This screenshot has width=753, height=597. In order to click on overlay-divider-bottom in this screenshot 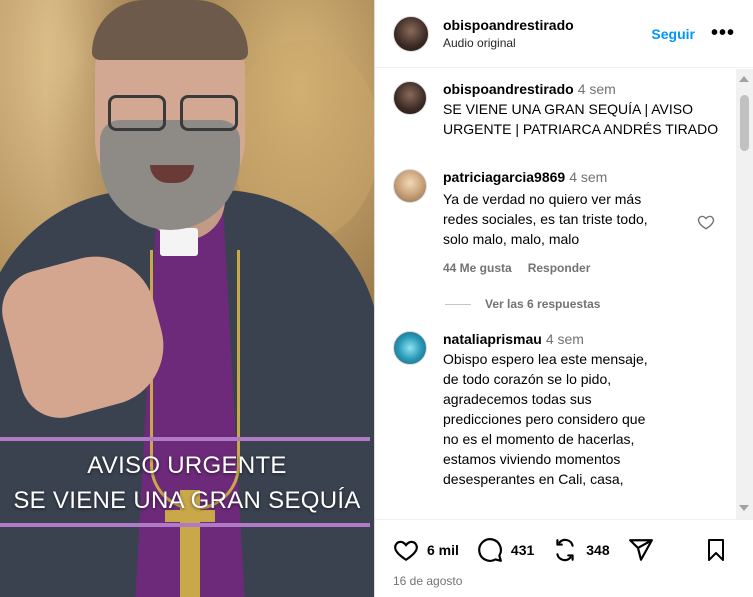, I will do `click(185, 525)`.